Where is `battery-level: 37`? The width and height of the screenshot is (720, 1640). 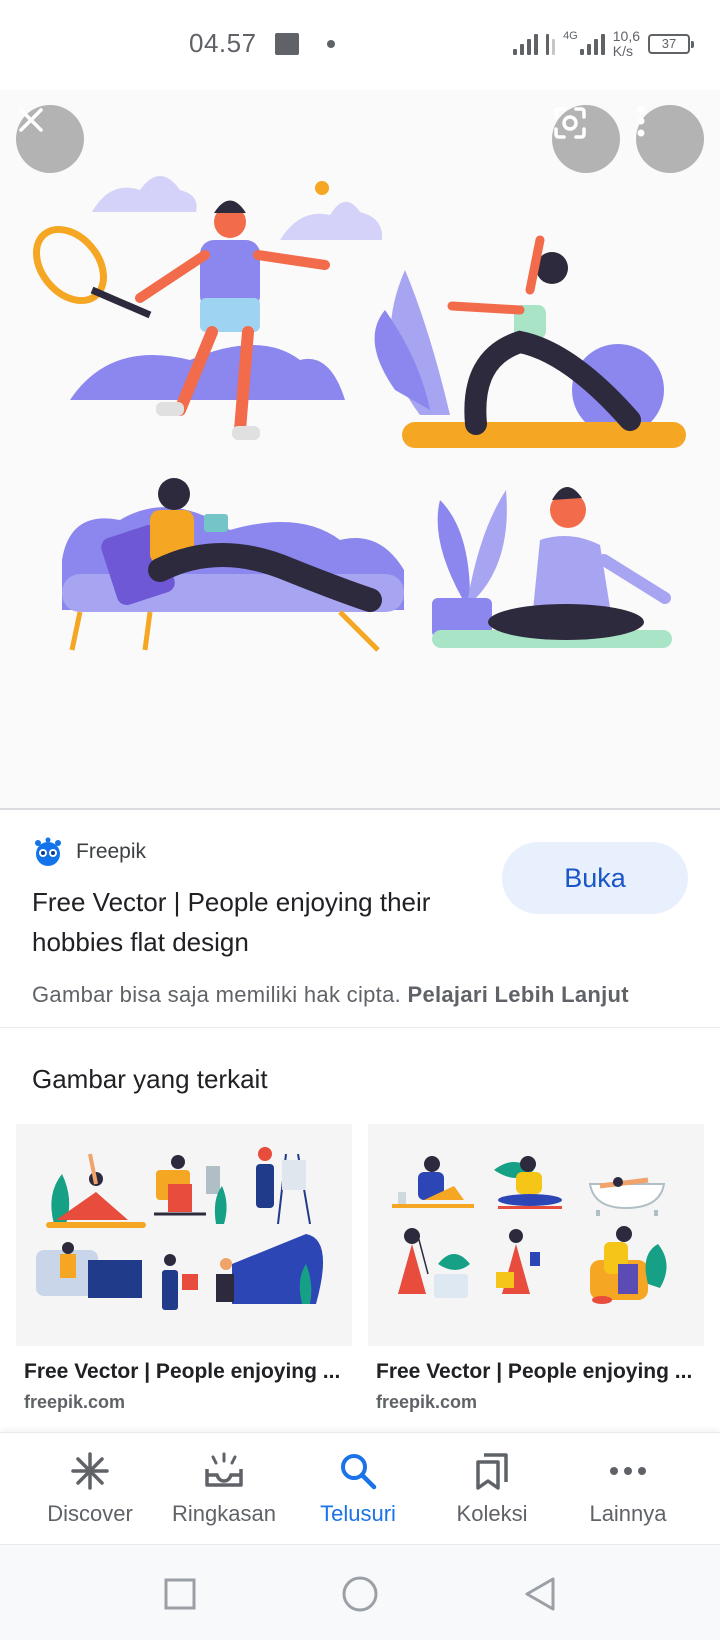 battery-level: 37 is located at coordinates (669, 43).